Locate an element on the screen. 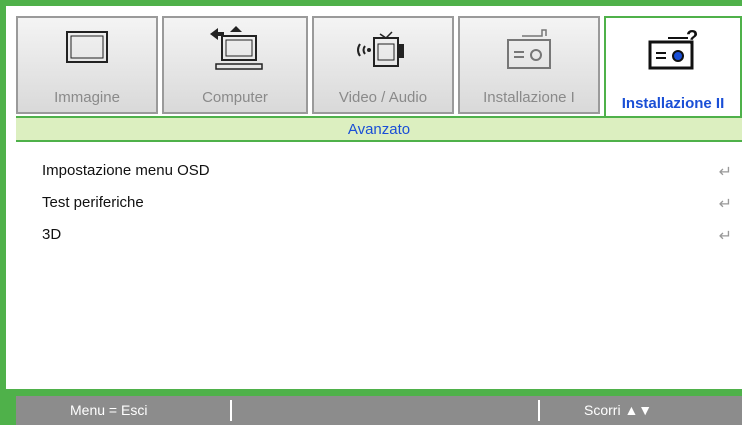  tab-label: Installazione I is located at coordinates (529, 97).